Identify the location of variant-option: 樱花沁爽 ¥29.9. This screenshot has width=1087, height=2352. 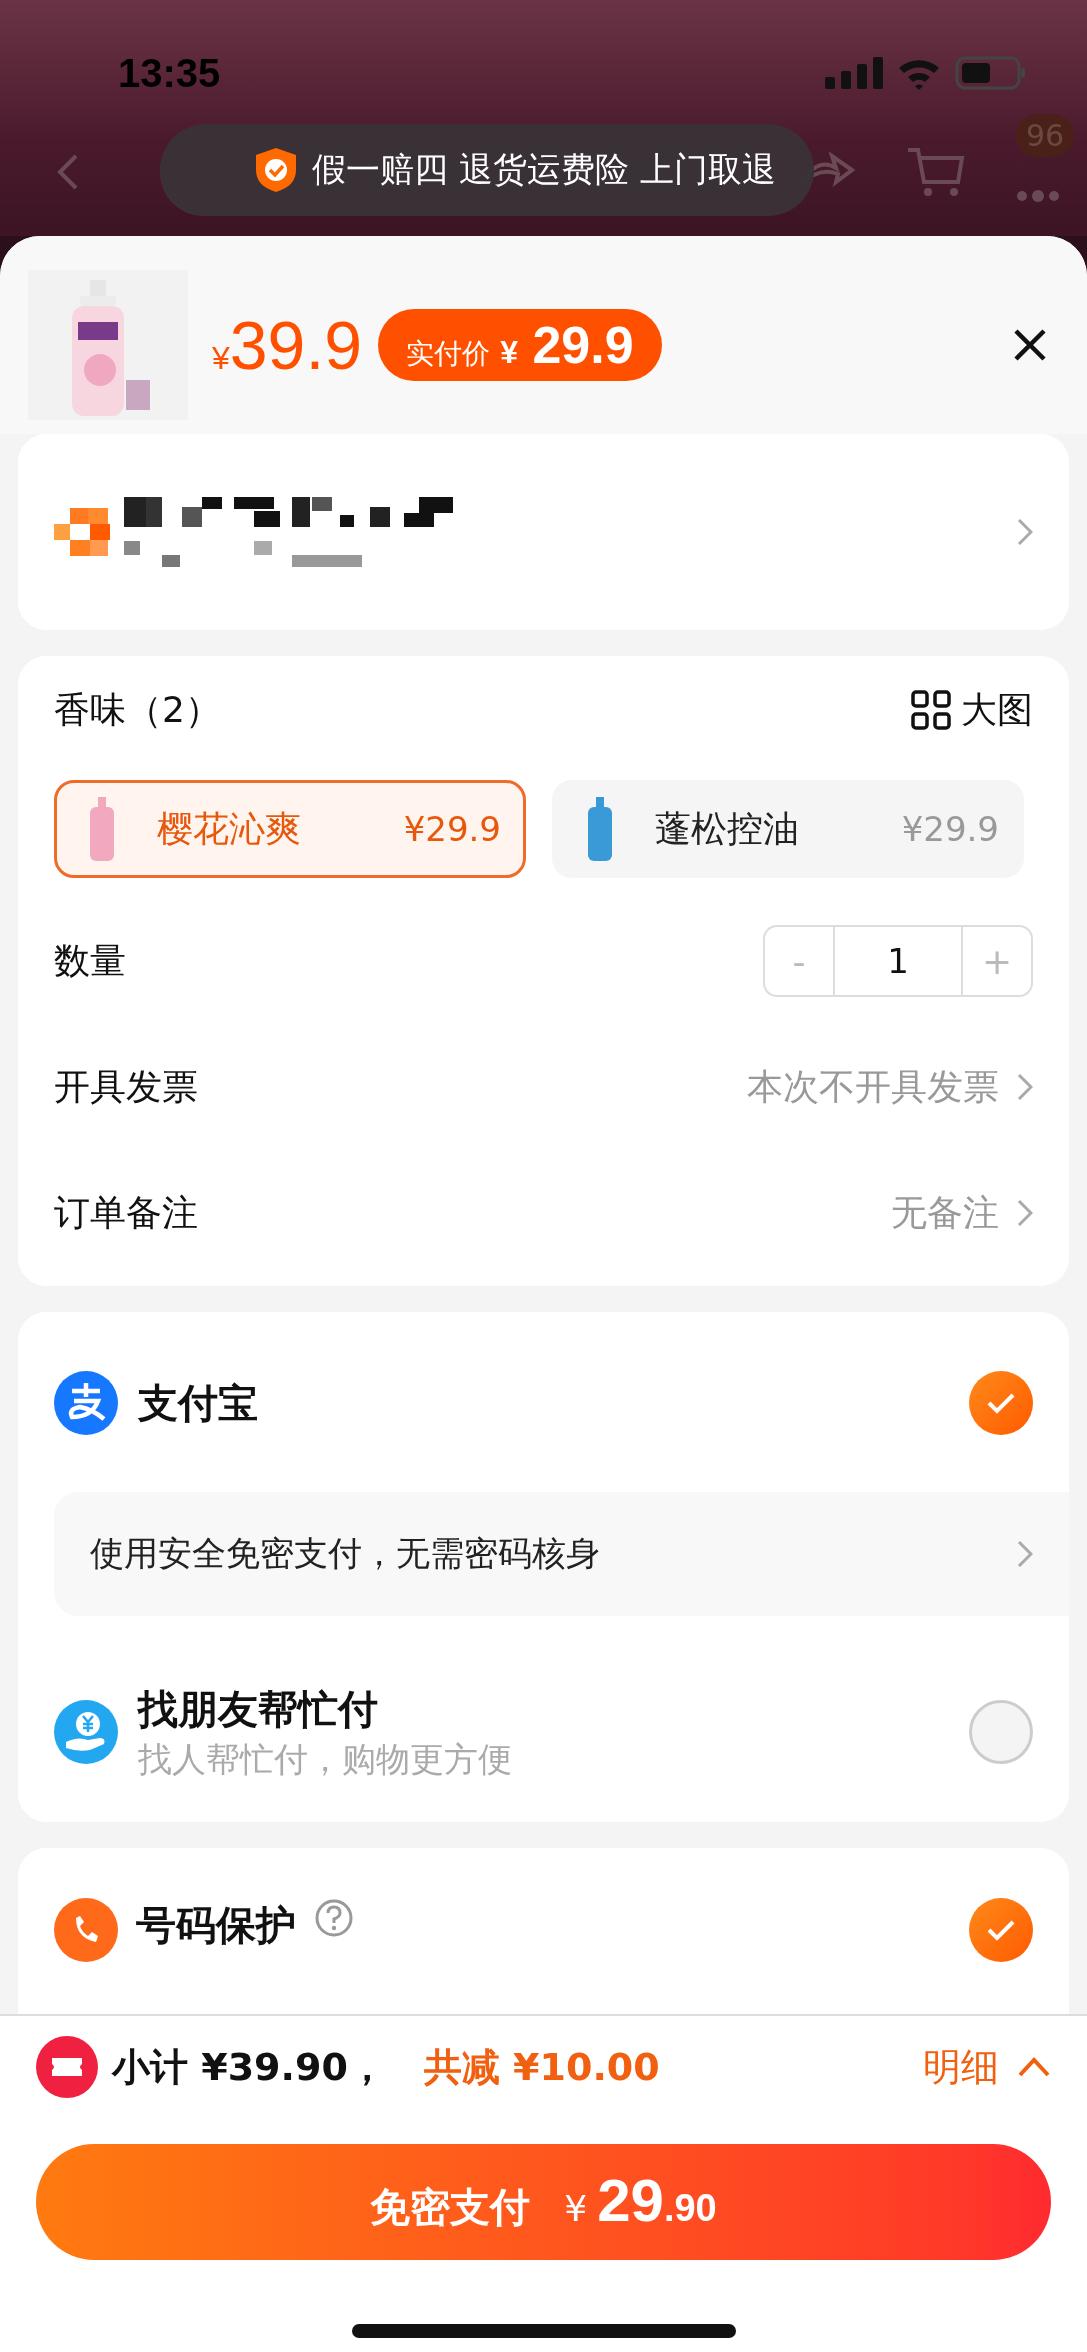
(290, 829).